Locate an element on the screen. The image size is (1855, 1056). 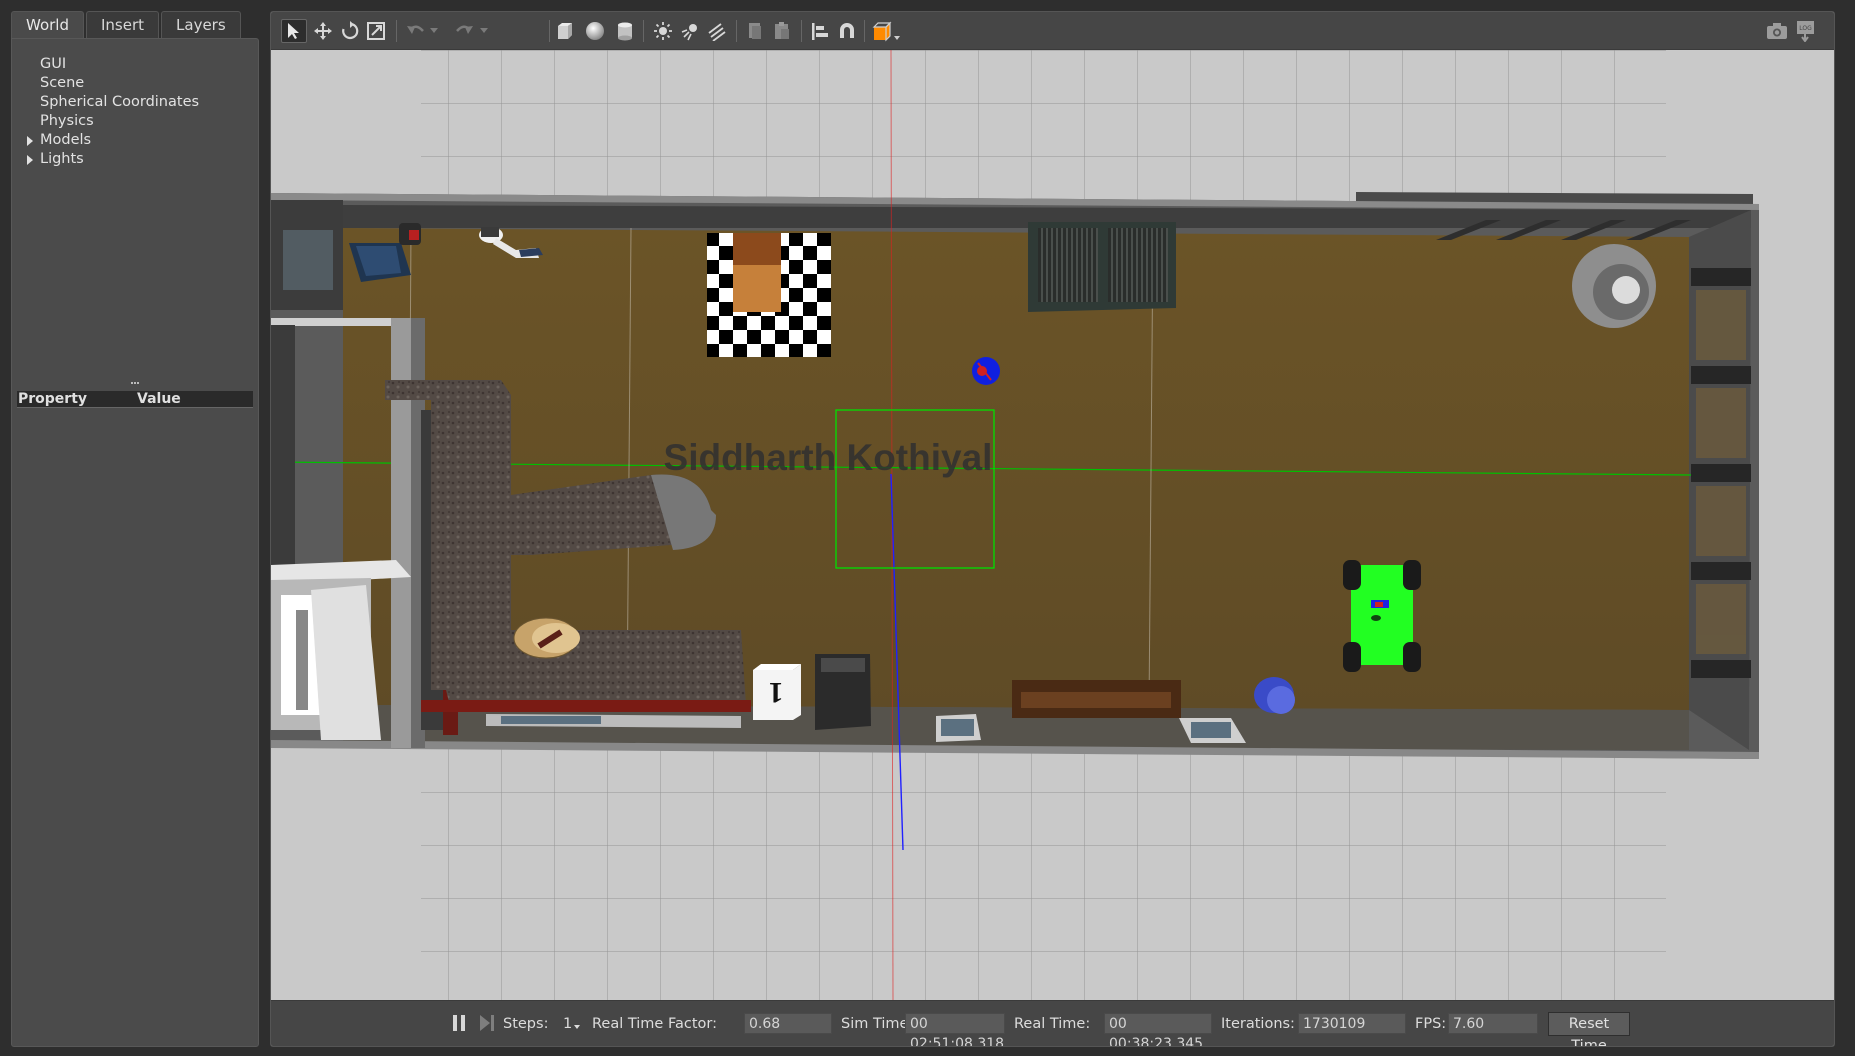
directional-light-icon is located at coordinates (717, 31).